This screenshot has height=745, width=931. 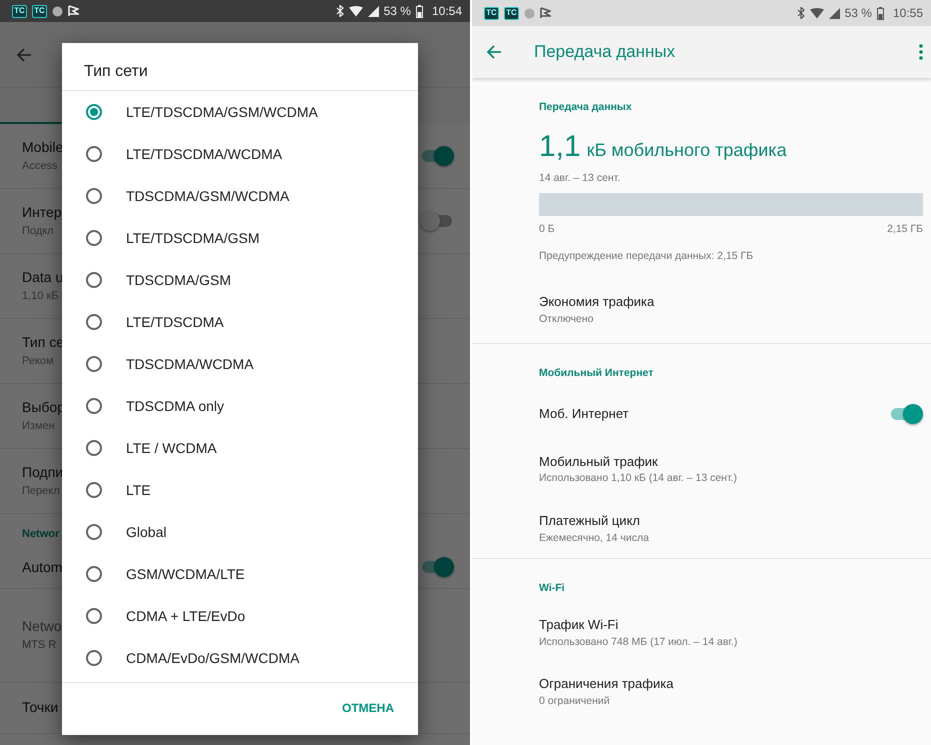 I want to click on option-label: CDMA + LTE/EvDo, so click(x=186, y=616).